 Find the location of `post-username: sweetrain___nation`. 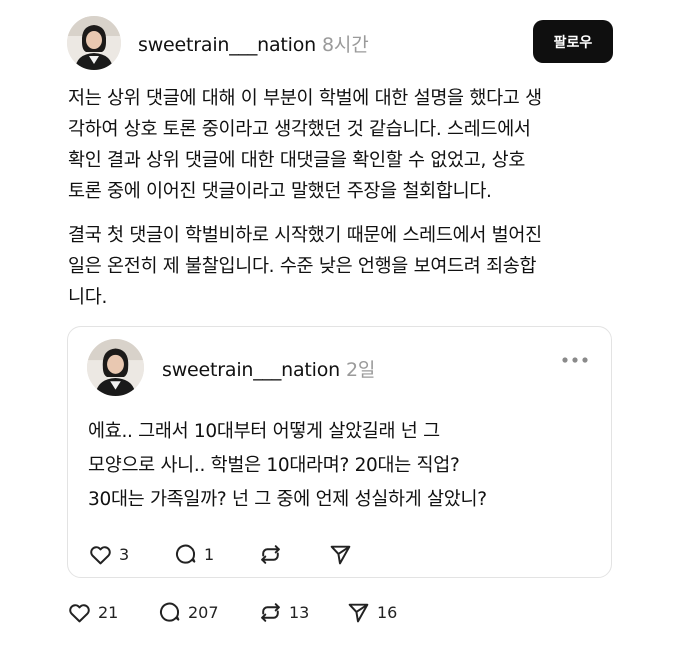

post-username: sweetrain___nation is located at coordinates (227, 45).